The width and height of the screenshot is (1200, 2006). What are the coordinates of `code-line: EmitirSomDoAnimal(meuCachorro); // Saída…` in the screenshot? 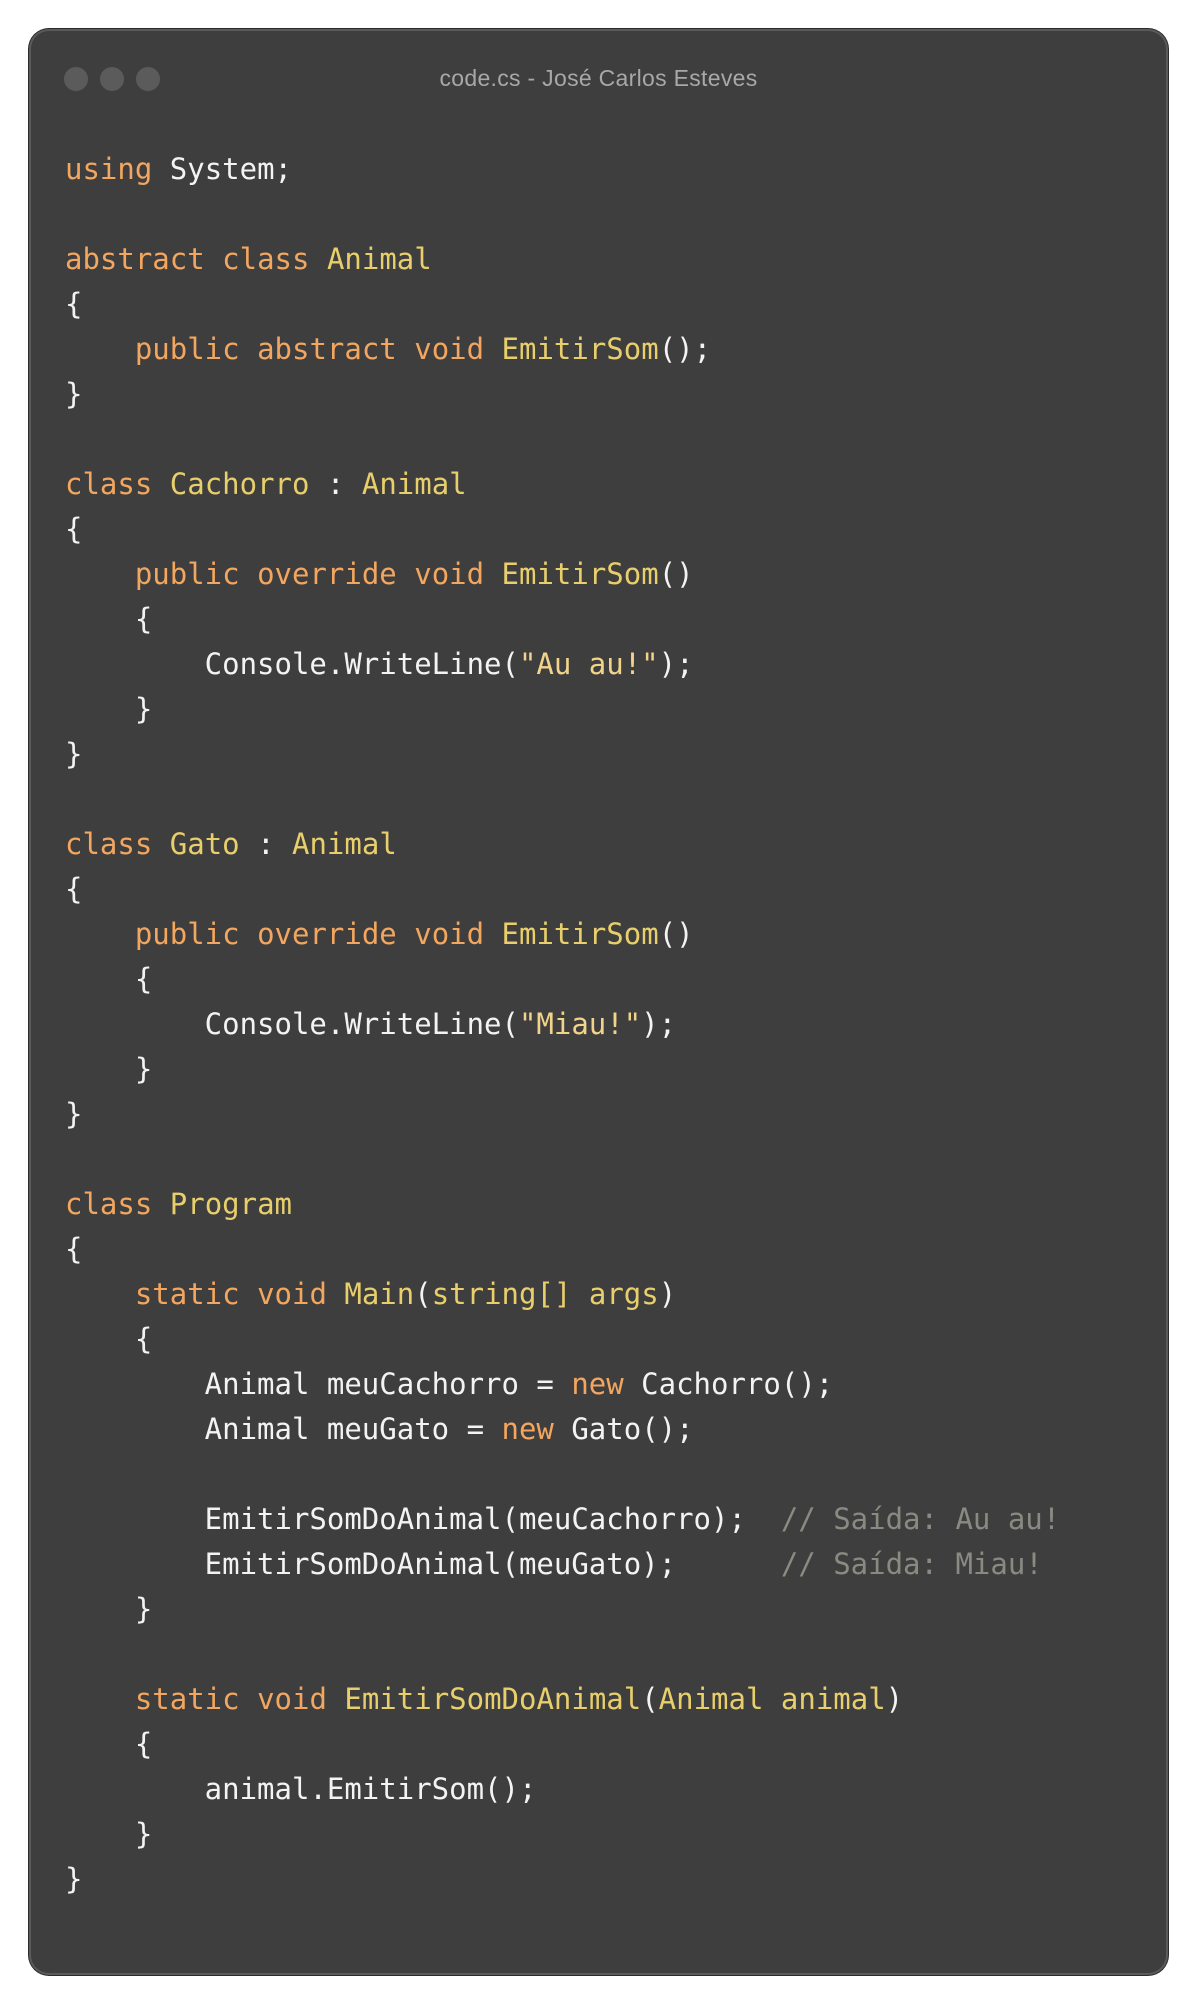 It's located at (563, 1519).